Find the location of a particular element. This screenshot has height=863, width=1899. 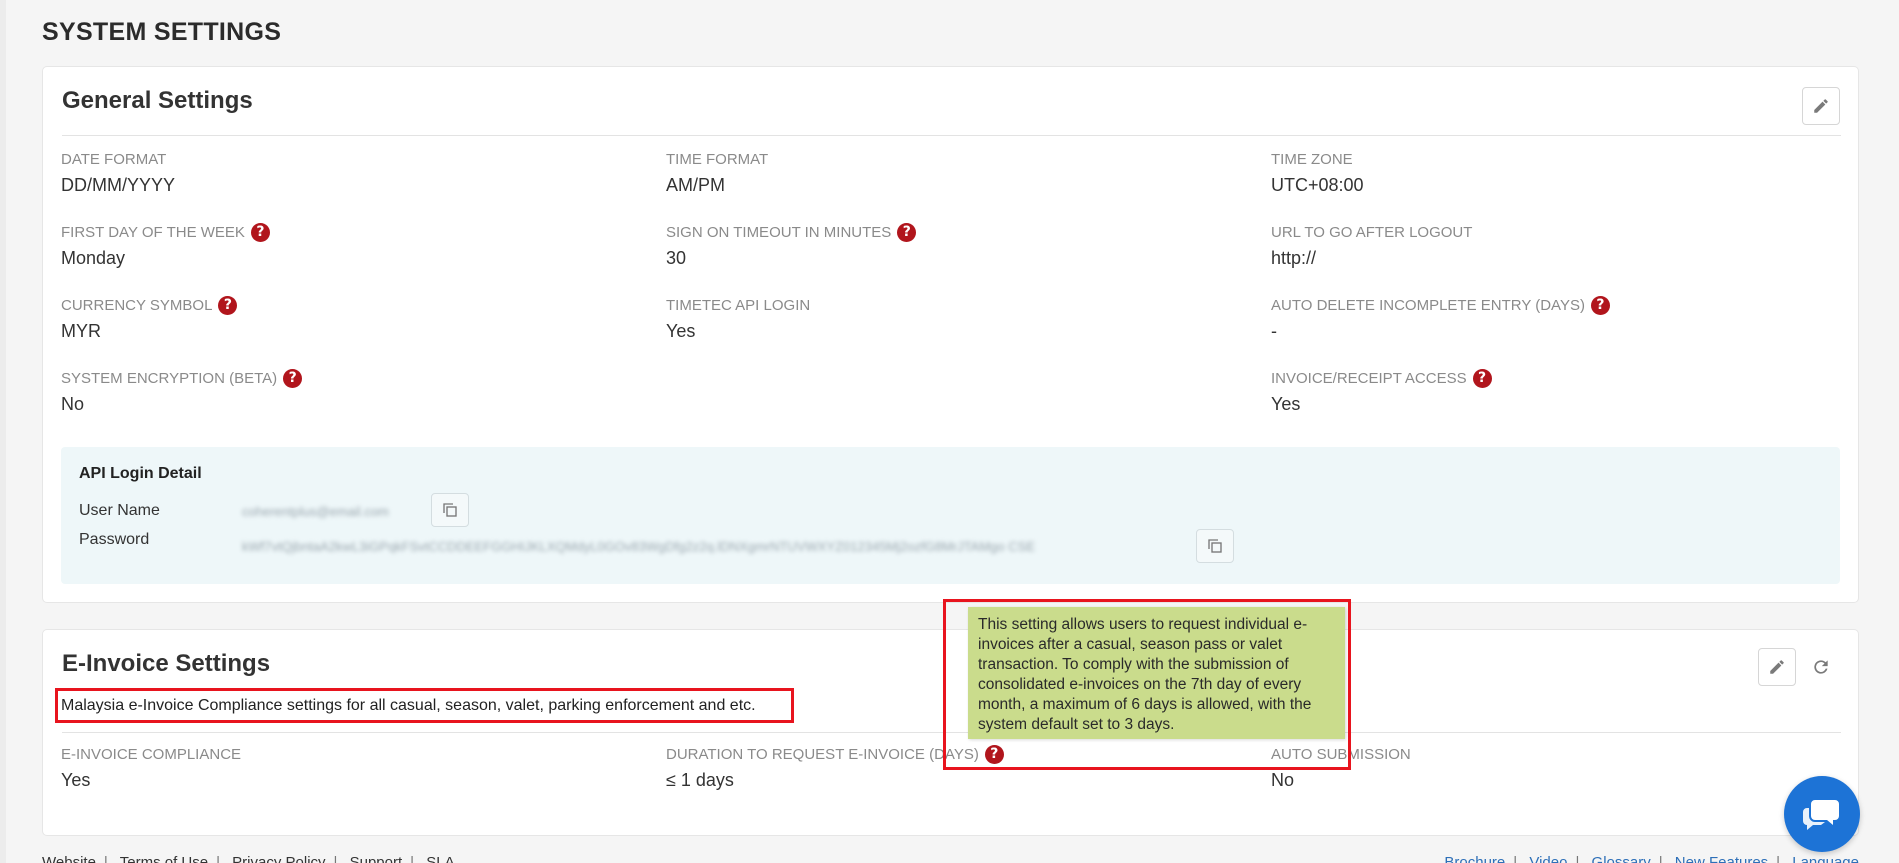

copy-username-button is located at coordinates (450, 510).